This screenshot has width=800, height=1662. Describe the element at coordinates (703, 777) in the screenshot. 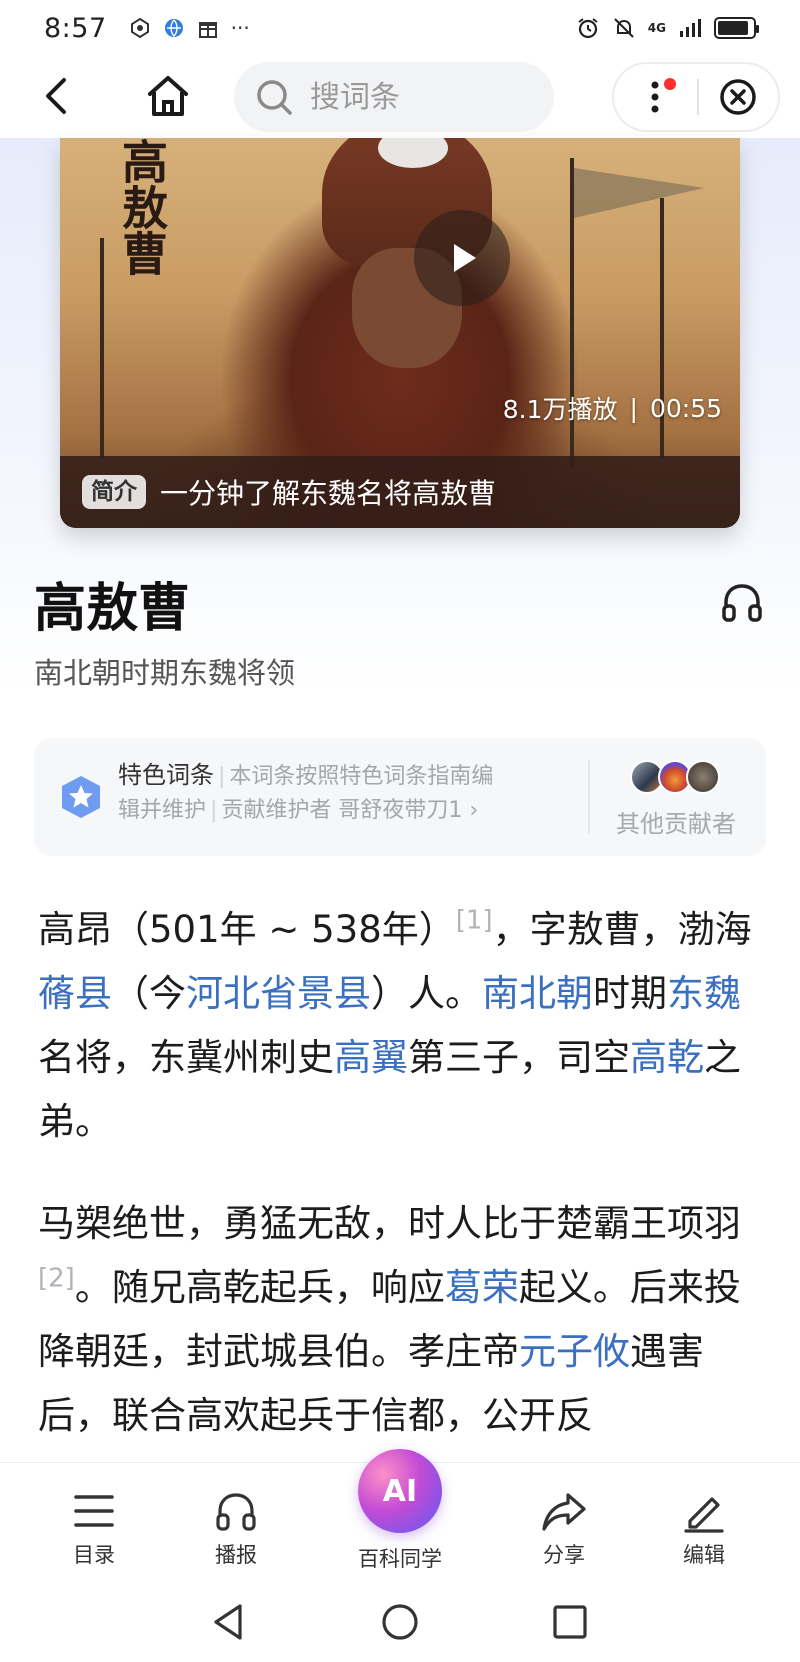

I see `avatar` at that location.